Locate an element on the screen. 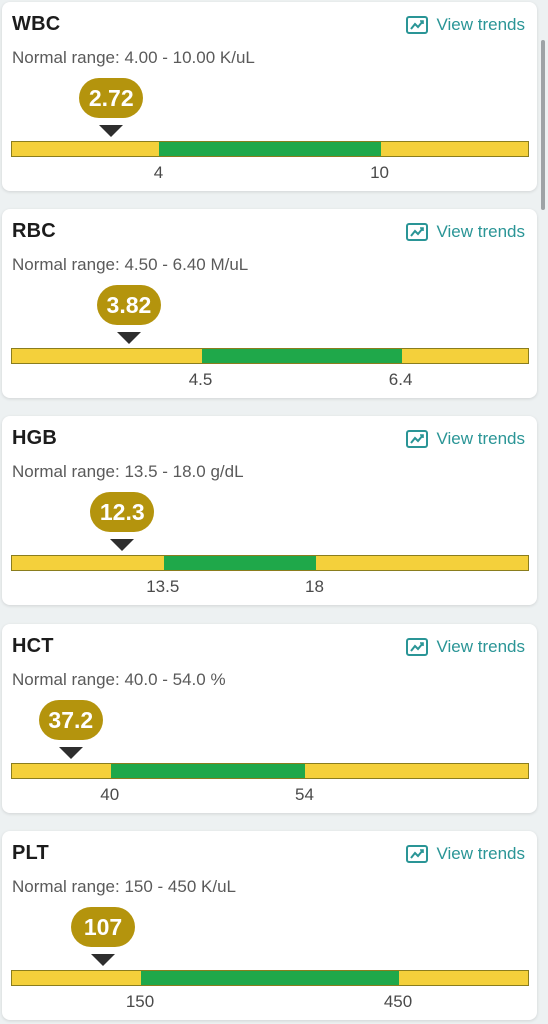 This screenshot has width=548, height=1024. range-high-tick: 18 is located at coordinates (314, 586).